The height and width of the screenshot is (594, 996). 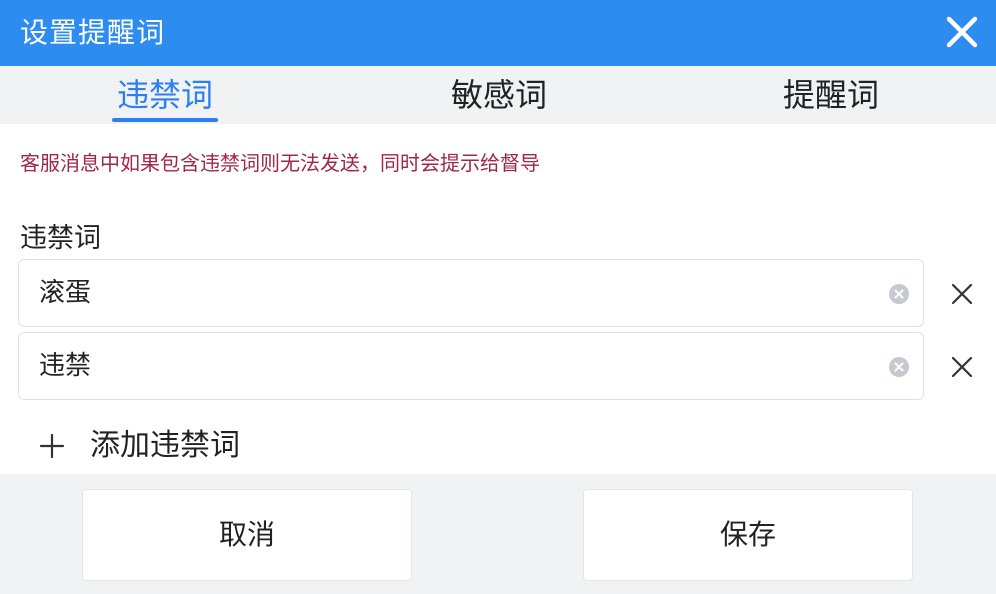 I want to click on close-icon, so click(x=962, y=32).